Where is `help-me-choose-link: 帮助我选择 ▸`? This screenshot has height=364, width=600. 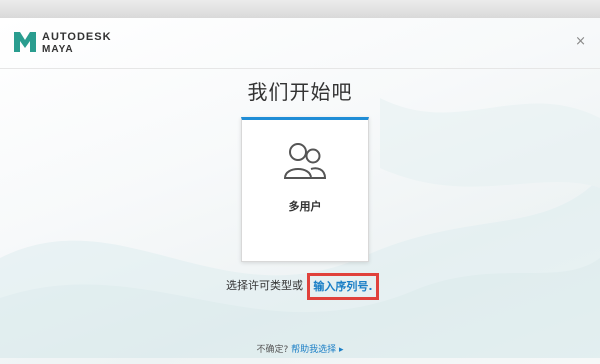
help-me-choose-link: 帮助我选择 ▸ is located at coordinates (317, 350).